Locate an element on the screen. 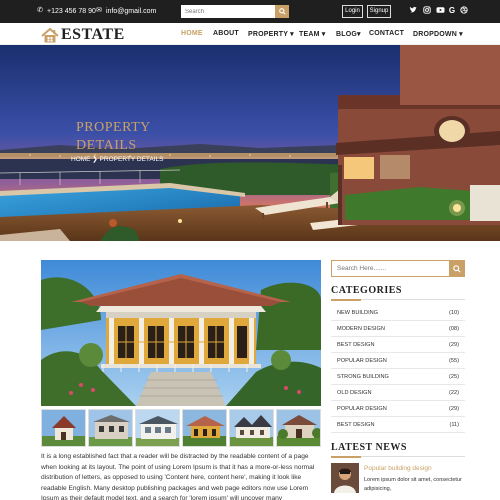  signup-button: Signup is located at coordinates (379, 11).